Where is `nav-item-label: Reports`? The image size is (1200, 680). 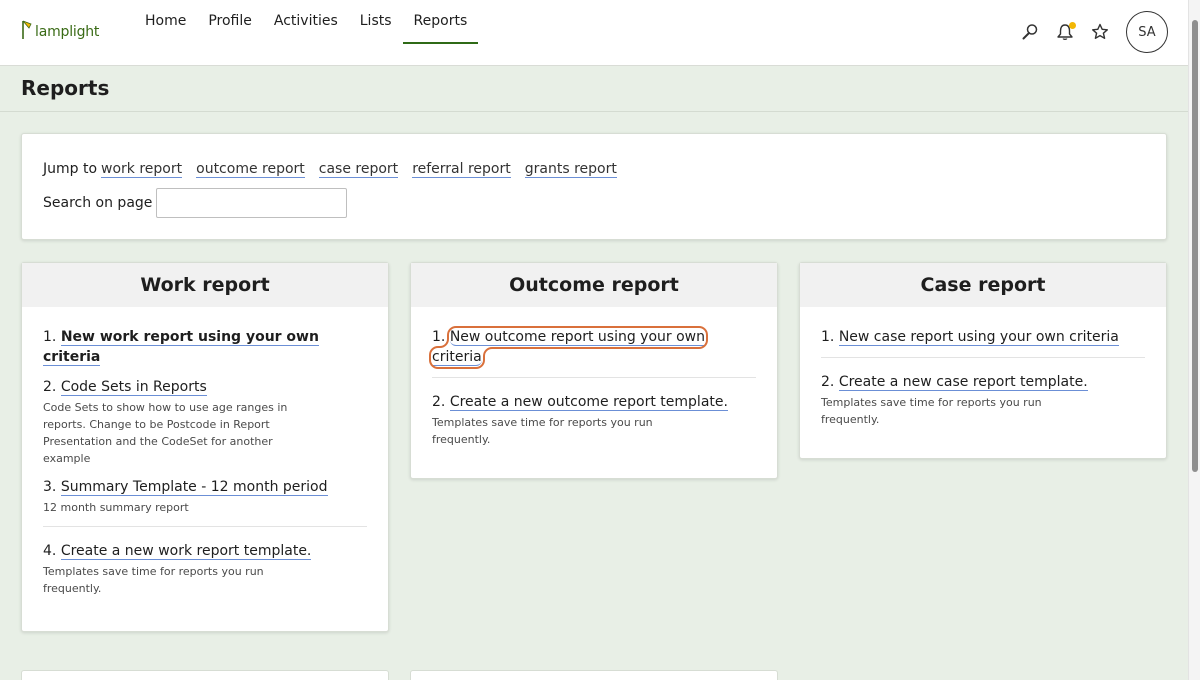 nav-item-label: Reports is located at coordinates (440, 21).